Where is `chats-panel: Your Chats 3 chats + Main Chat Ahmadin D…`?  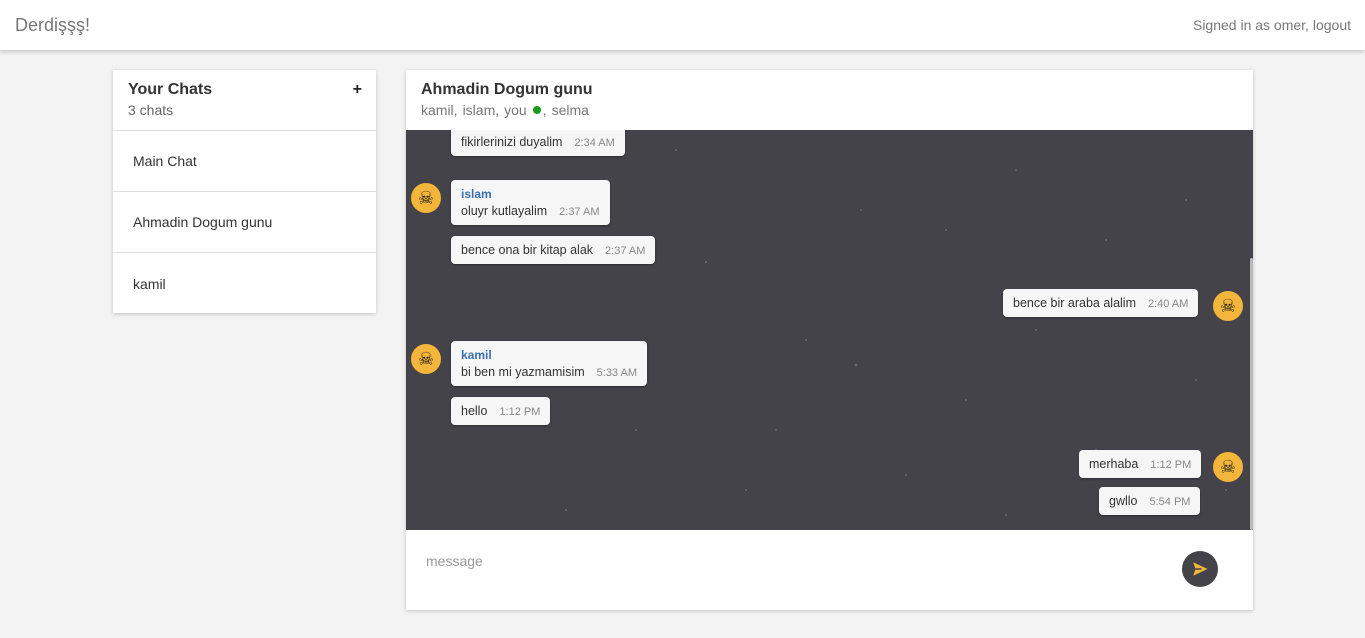
chats-panel: Your Chats 3 chats + Main Chat Ahmadin D… is located at coordinates (244, 191).